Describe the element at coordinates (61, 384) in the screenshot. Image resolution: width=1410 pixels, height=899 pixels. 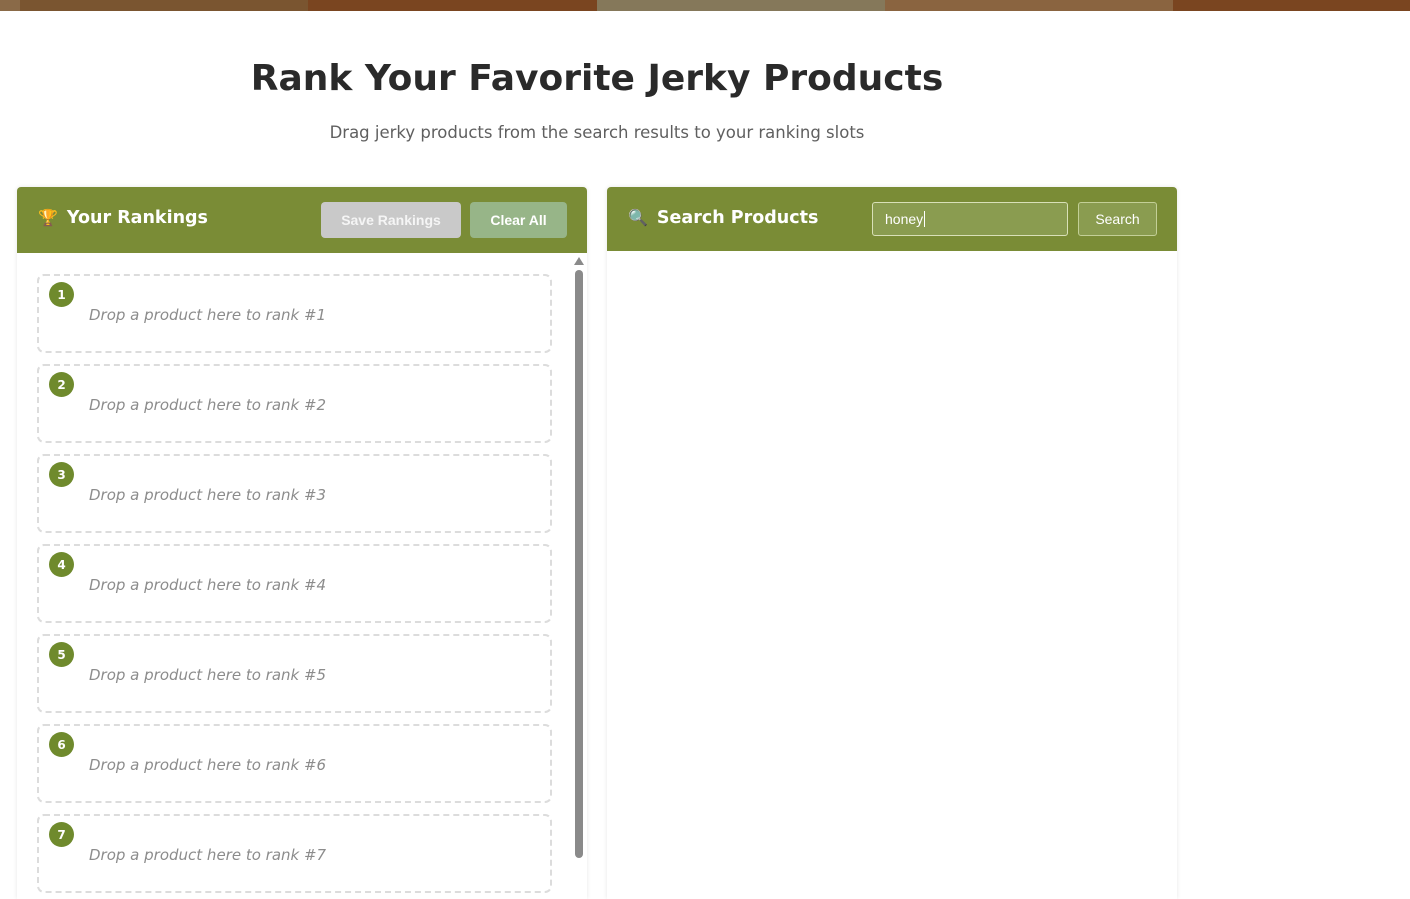
I see `rank-badge: 2` at that location.